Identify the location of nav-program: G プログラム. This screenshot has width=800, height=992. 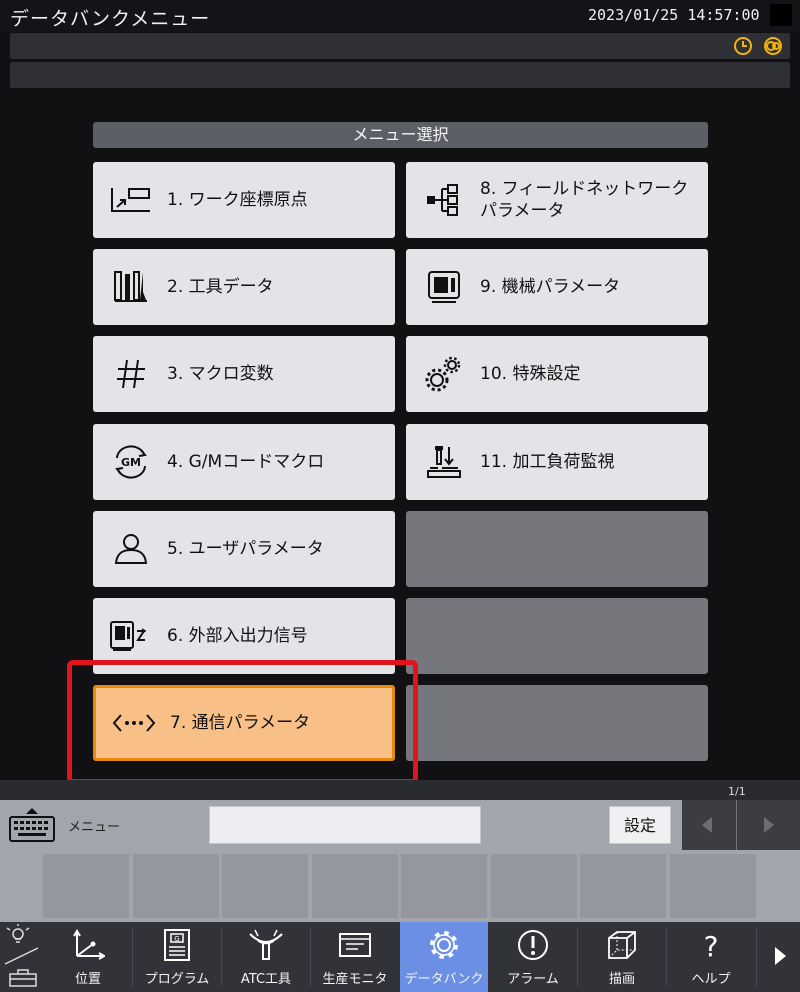
(177, 957).